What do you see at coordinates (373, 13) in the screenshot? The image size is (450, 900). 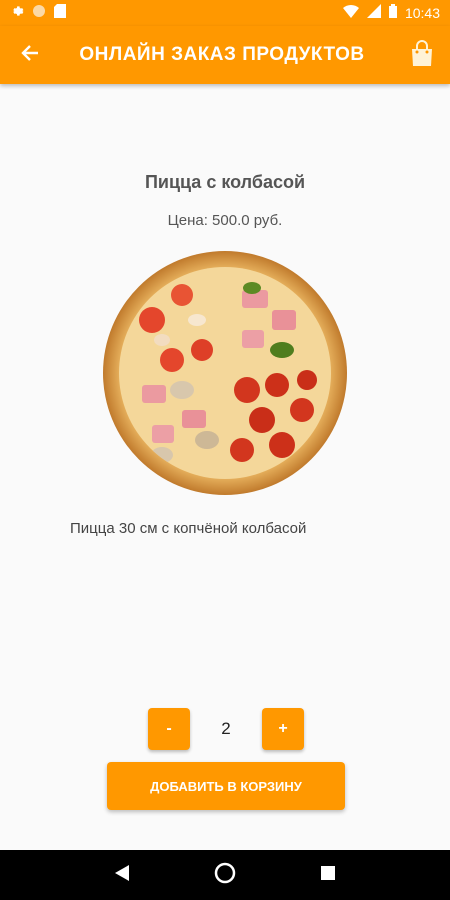 I see `signal-icon` at bounding box center [373, 13].